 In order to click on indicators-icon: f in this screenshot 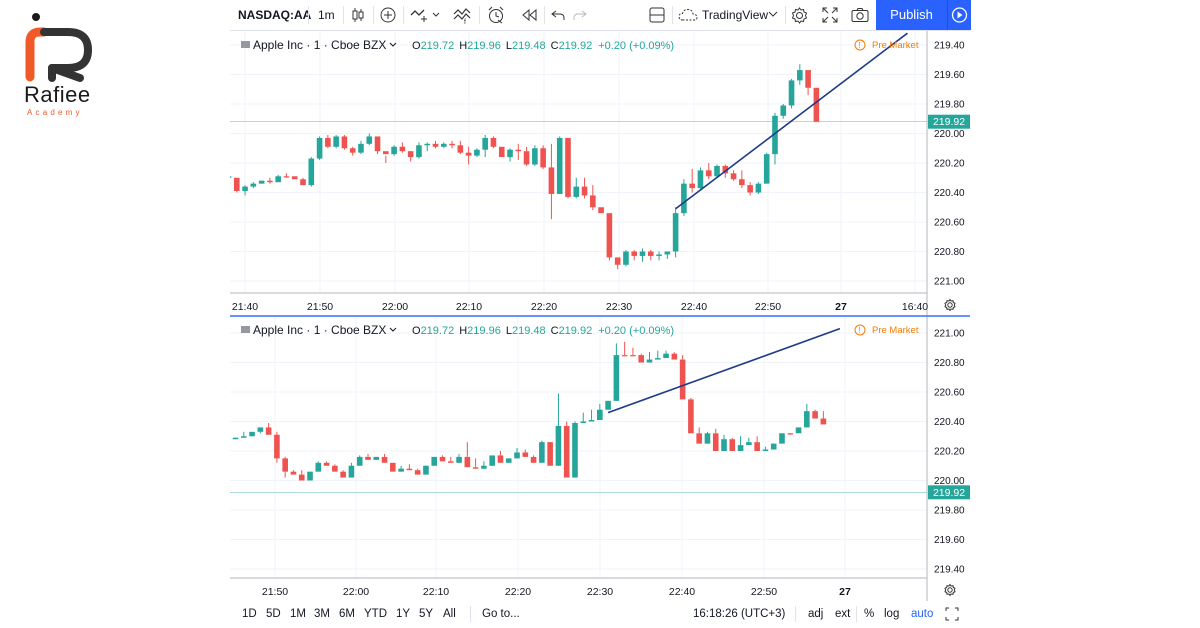, I will do `click(462, 15)`.